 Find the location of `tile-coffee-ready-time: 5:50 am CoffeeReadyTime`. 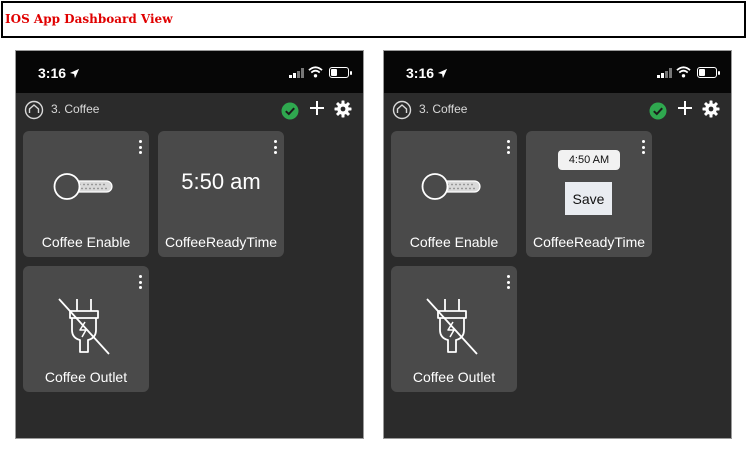

tile-coffee-ready-time: 5:50 am CoffeeReadyTime is located at coordinates (221, 194).